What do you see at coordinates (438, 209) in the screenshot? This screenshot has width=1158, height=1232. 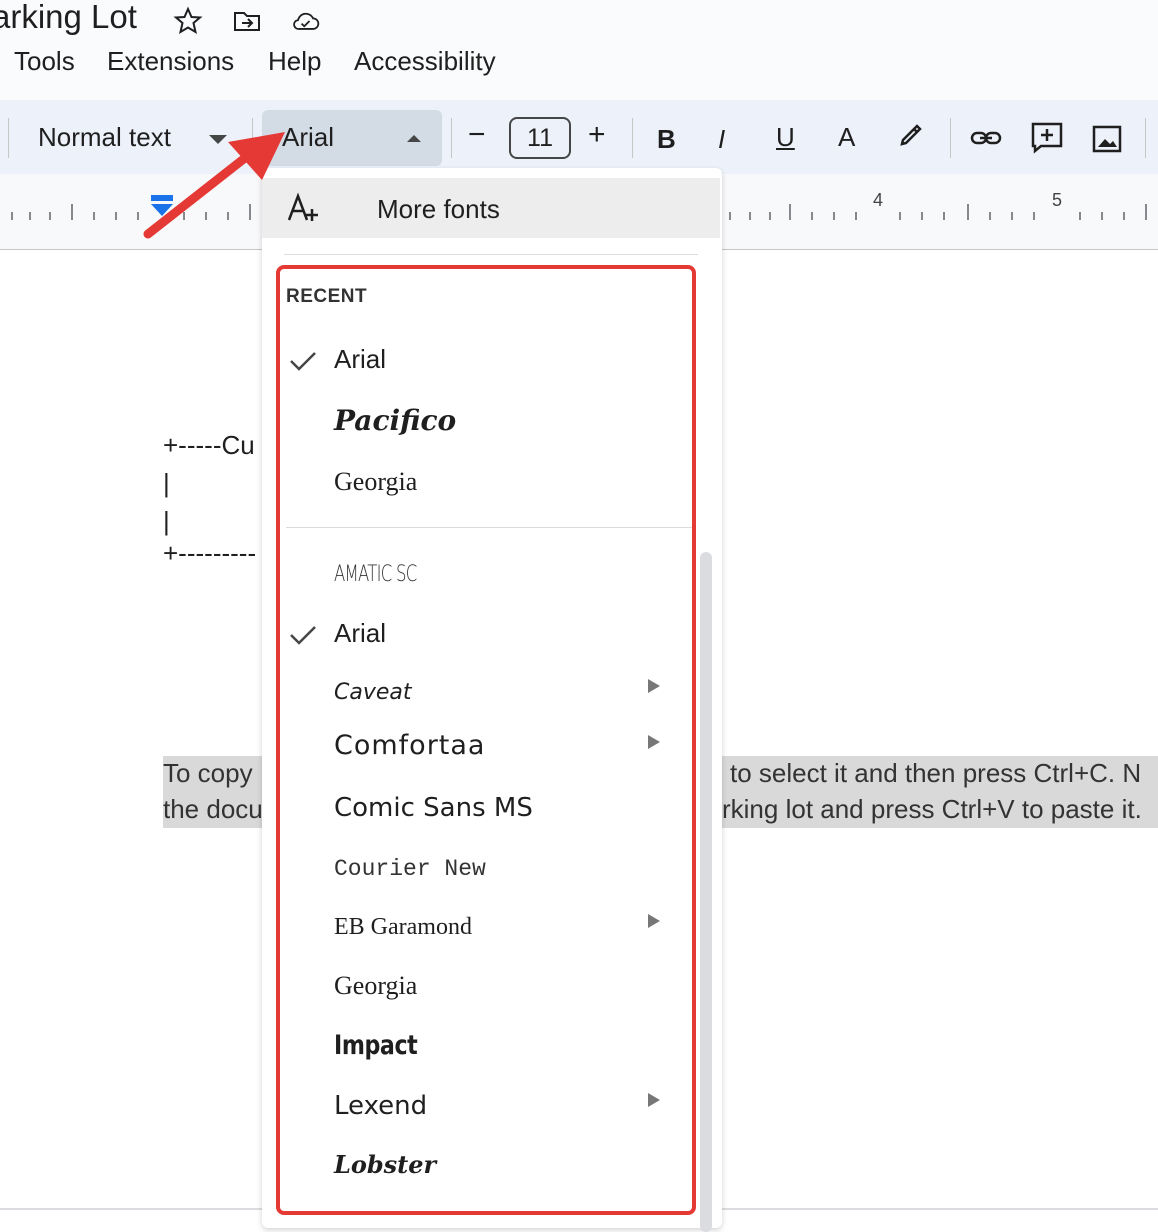 I see `more-fonts-label: More fonts` at bounding box center [438, 209].